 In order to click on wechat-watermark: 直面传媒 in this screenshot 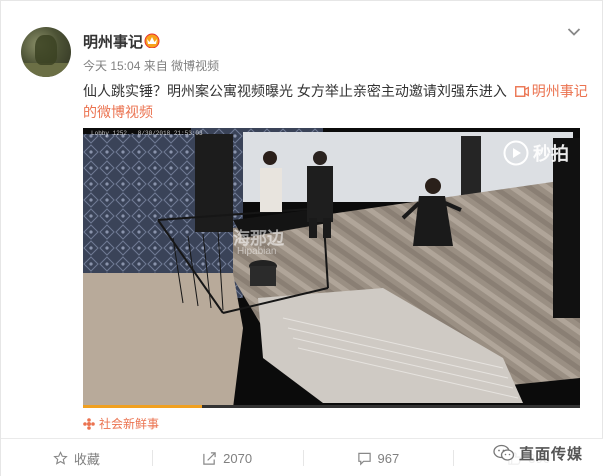, I will do `click(538, 453)`.